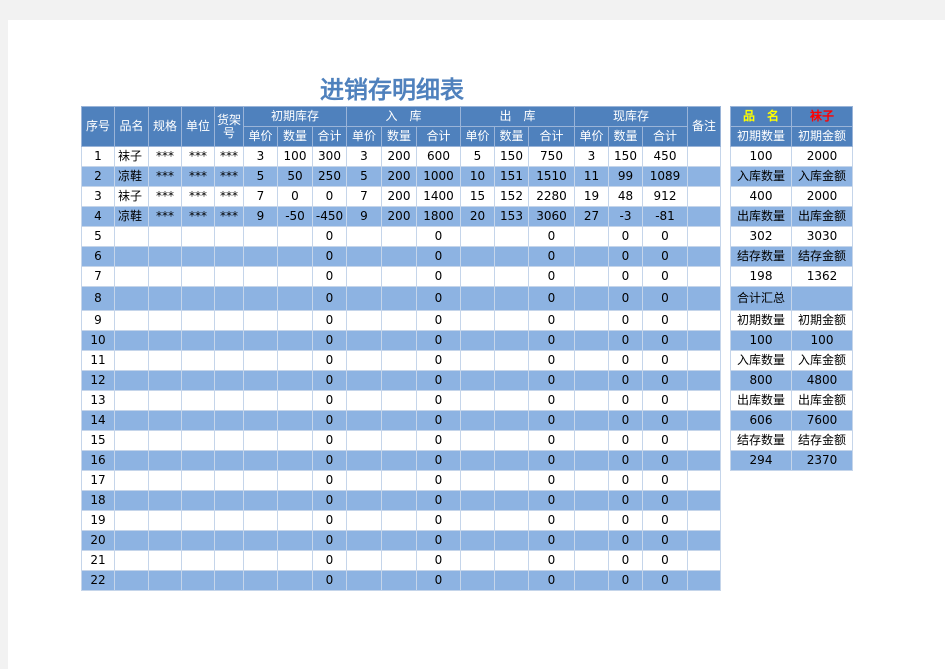 The image size is (945, 669). I want to click on cell: 13, so click(98, 400).